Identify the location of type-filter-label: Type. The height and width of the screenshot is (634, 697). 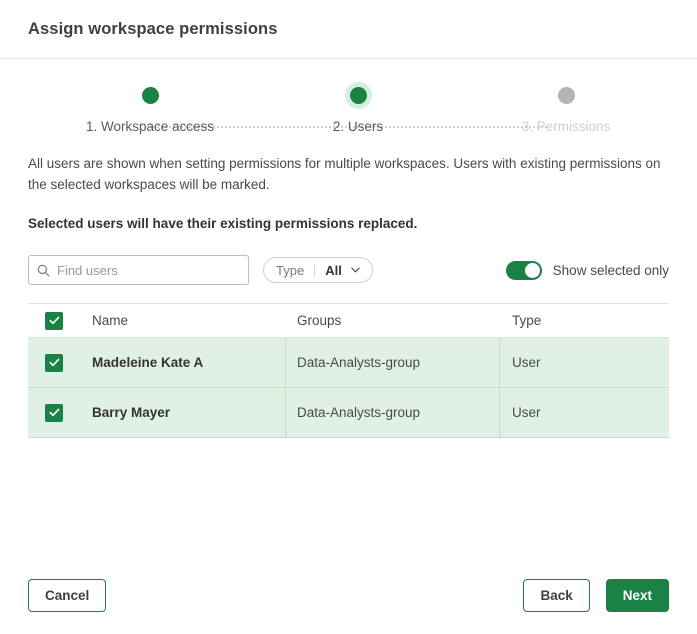
(290, 270).